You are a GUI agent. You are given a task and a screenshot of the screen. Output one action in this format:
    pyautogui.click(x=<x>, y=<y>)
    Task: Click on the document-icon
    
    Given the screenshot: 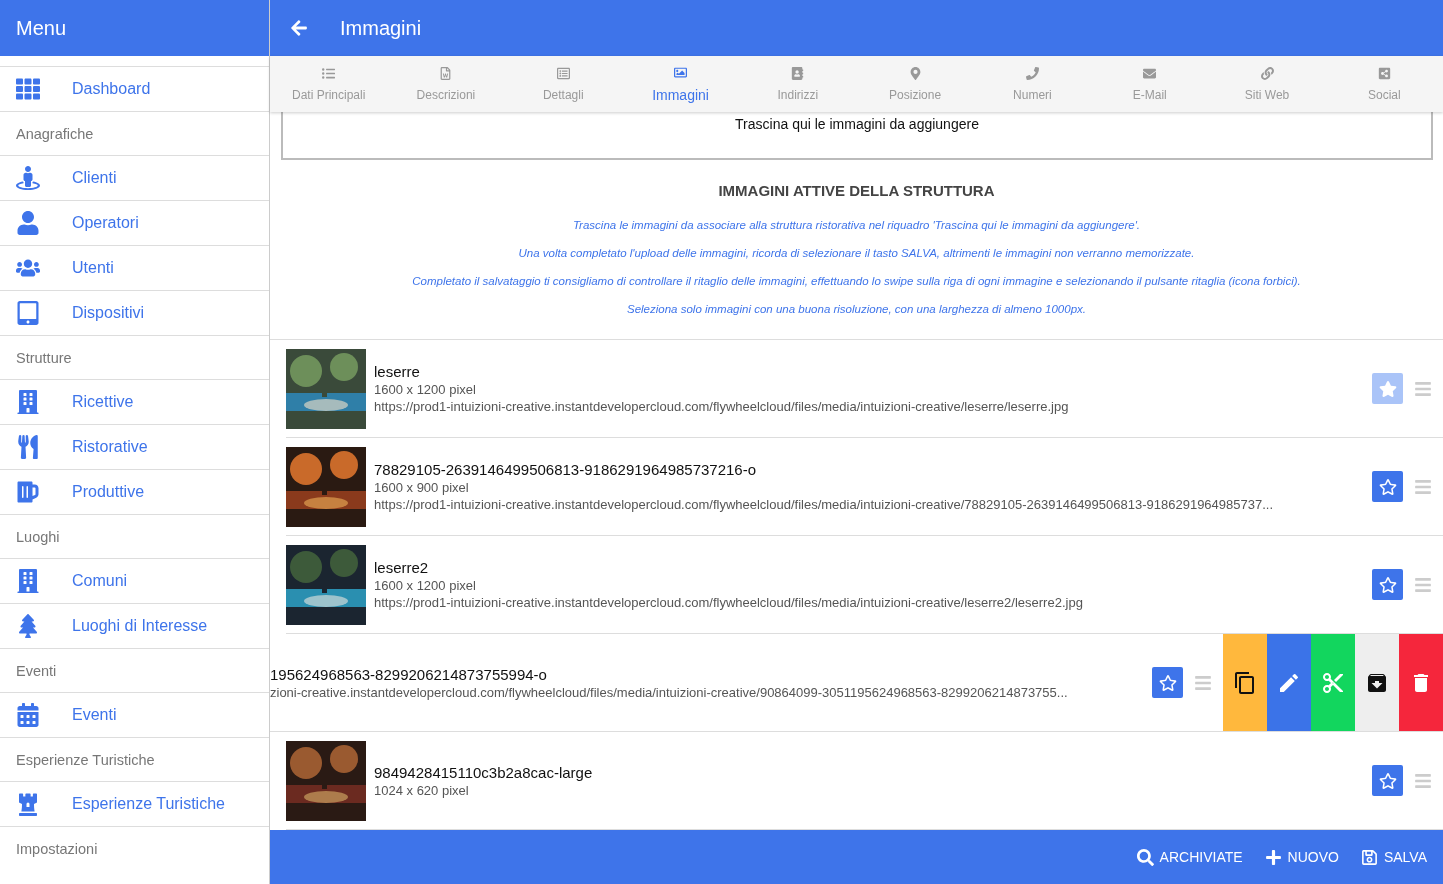 What is the action you would take?
    pyautogui.click(x=446, y=73)
    